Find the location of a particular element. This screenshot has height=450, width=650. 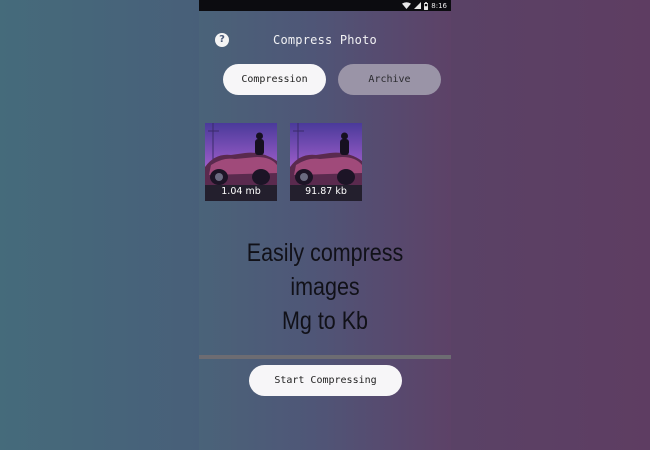

headline-line-1: Easily compress images is located at coordinates (325, 270).